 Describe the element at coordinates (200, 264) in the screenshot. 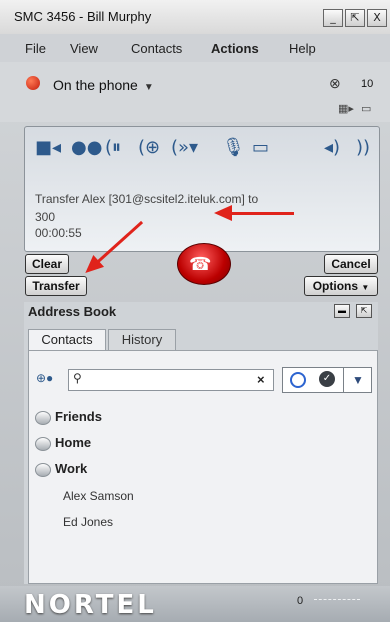

I see `phone-hangup-icon: ☎` at that location.